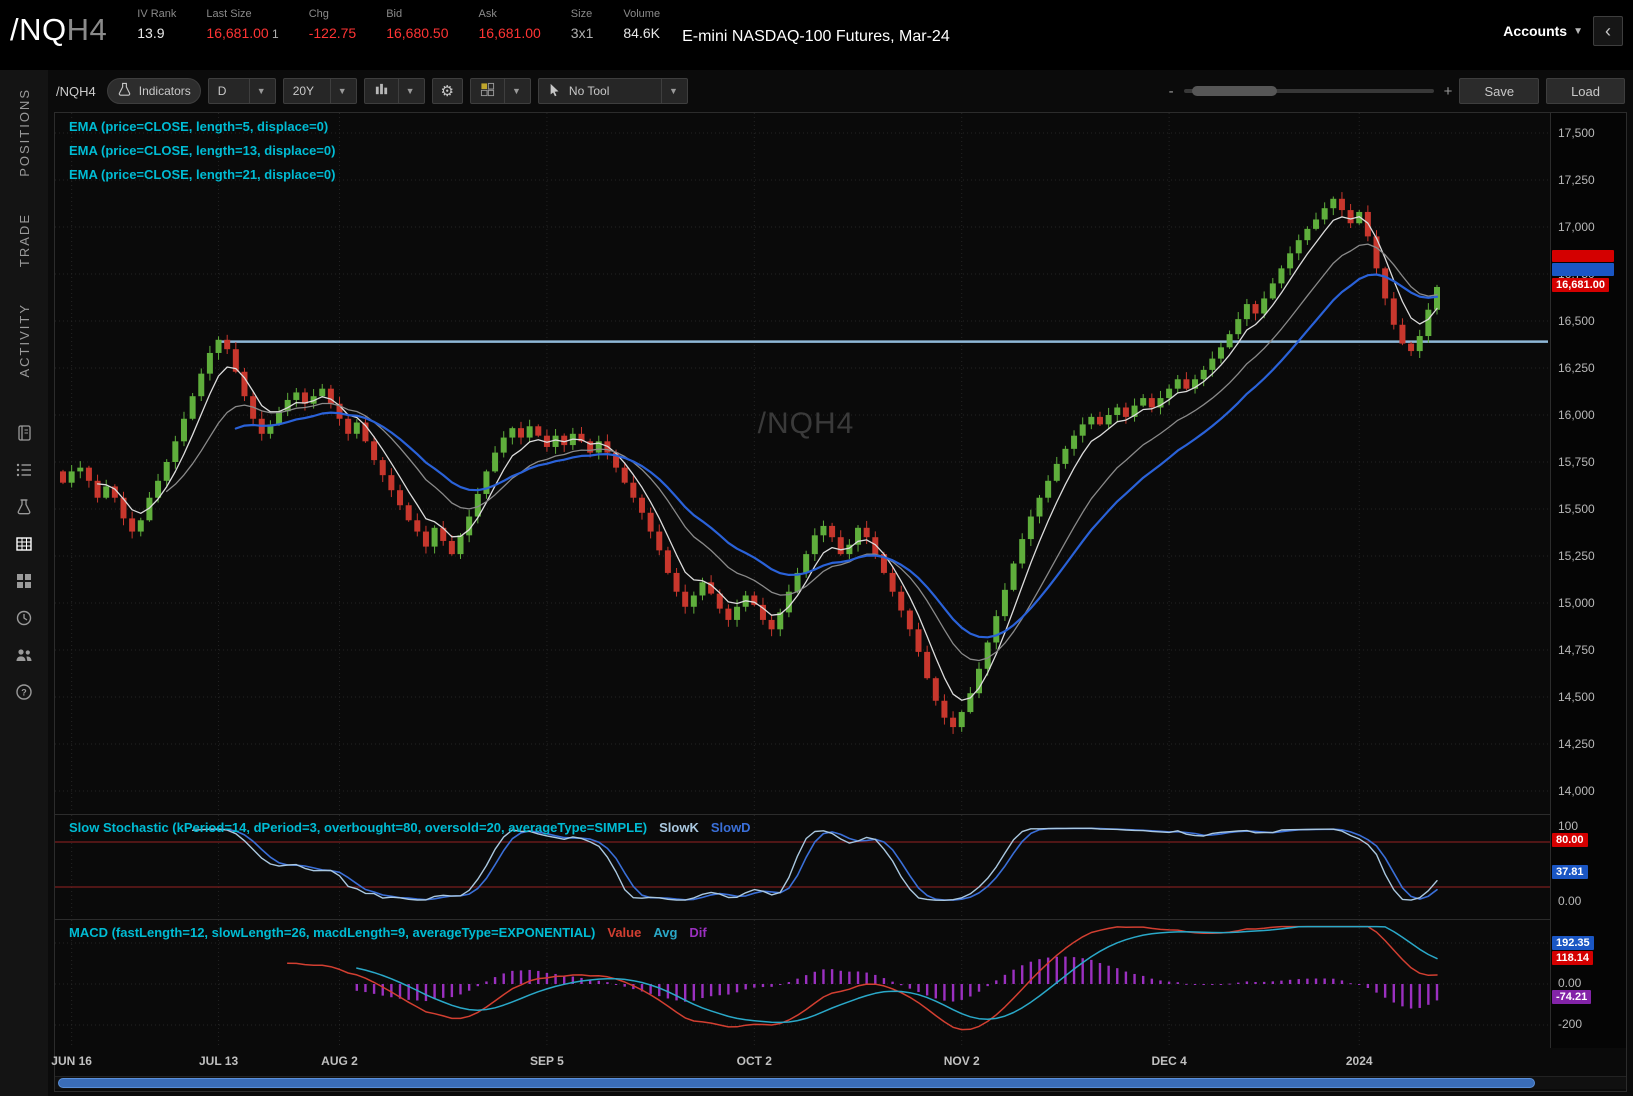 The image size is (1633, 1096). I want to click on ema-label: EMA (price=CLOSE, length=13, displace=0), so click(202, 150).